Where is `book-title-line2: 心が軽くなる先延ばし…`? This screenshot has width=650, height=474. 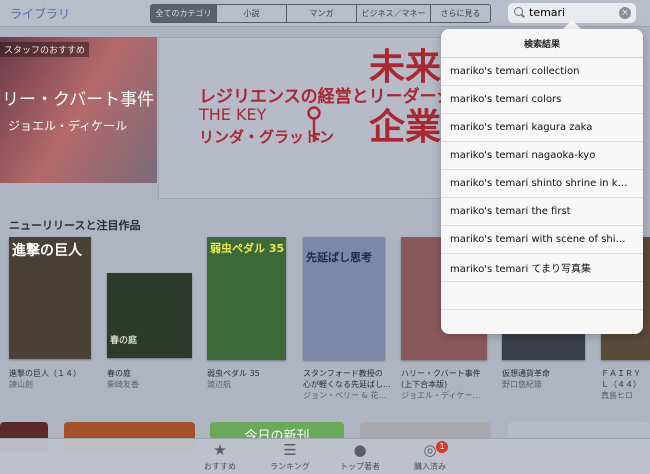 book-title-line2: 心が軽くなる先延ばし… is located at coordinates (347, 384).